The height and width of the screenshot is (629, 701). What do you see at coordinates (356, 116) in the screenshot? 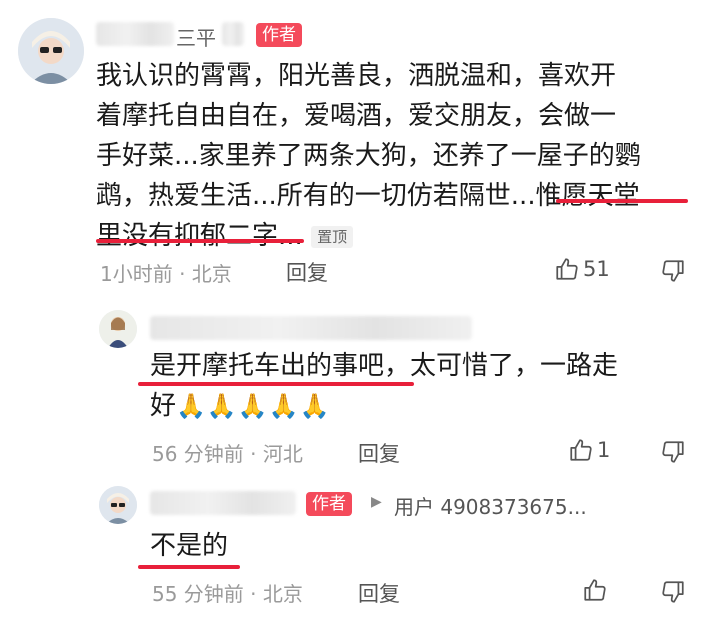
I see `comment-line: 着摩托自由自在，爱喝酒，爱交朋友，会做一` at bounding box center [356, 116].